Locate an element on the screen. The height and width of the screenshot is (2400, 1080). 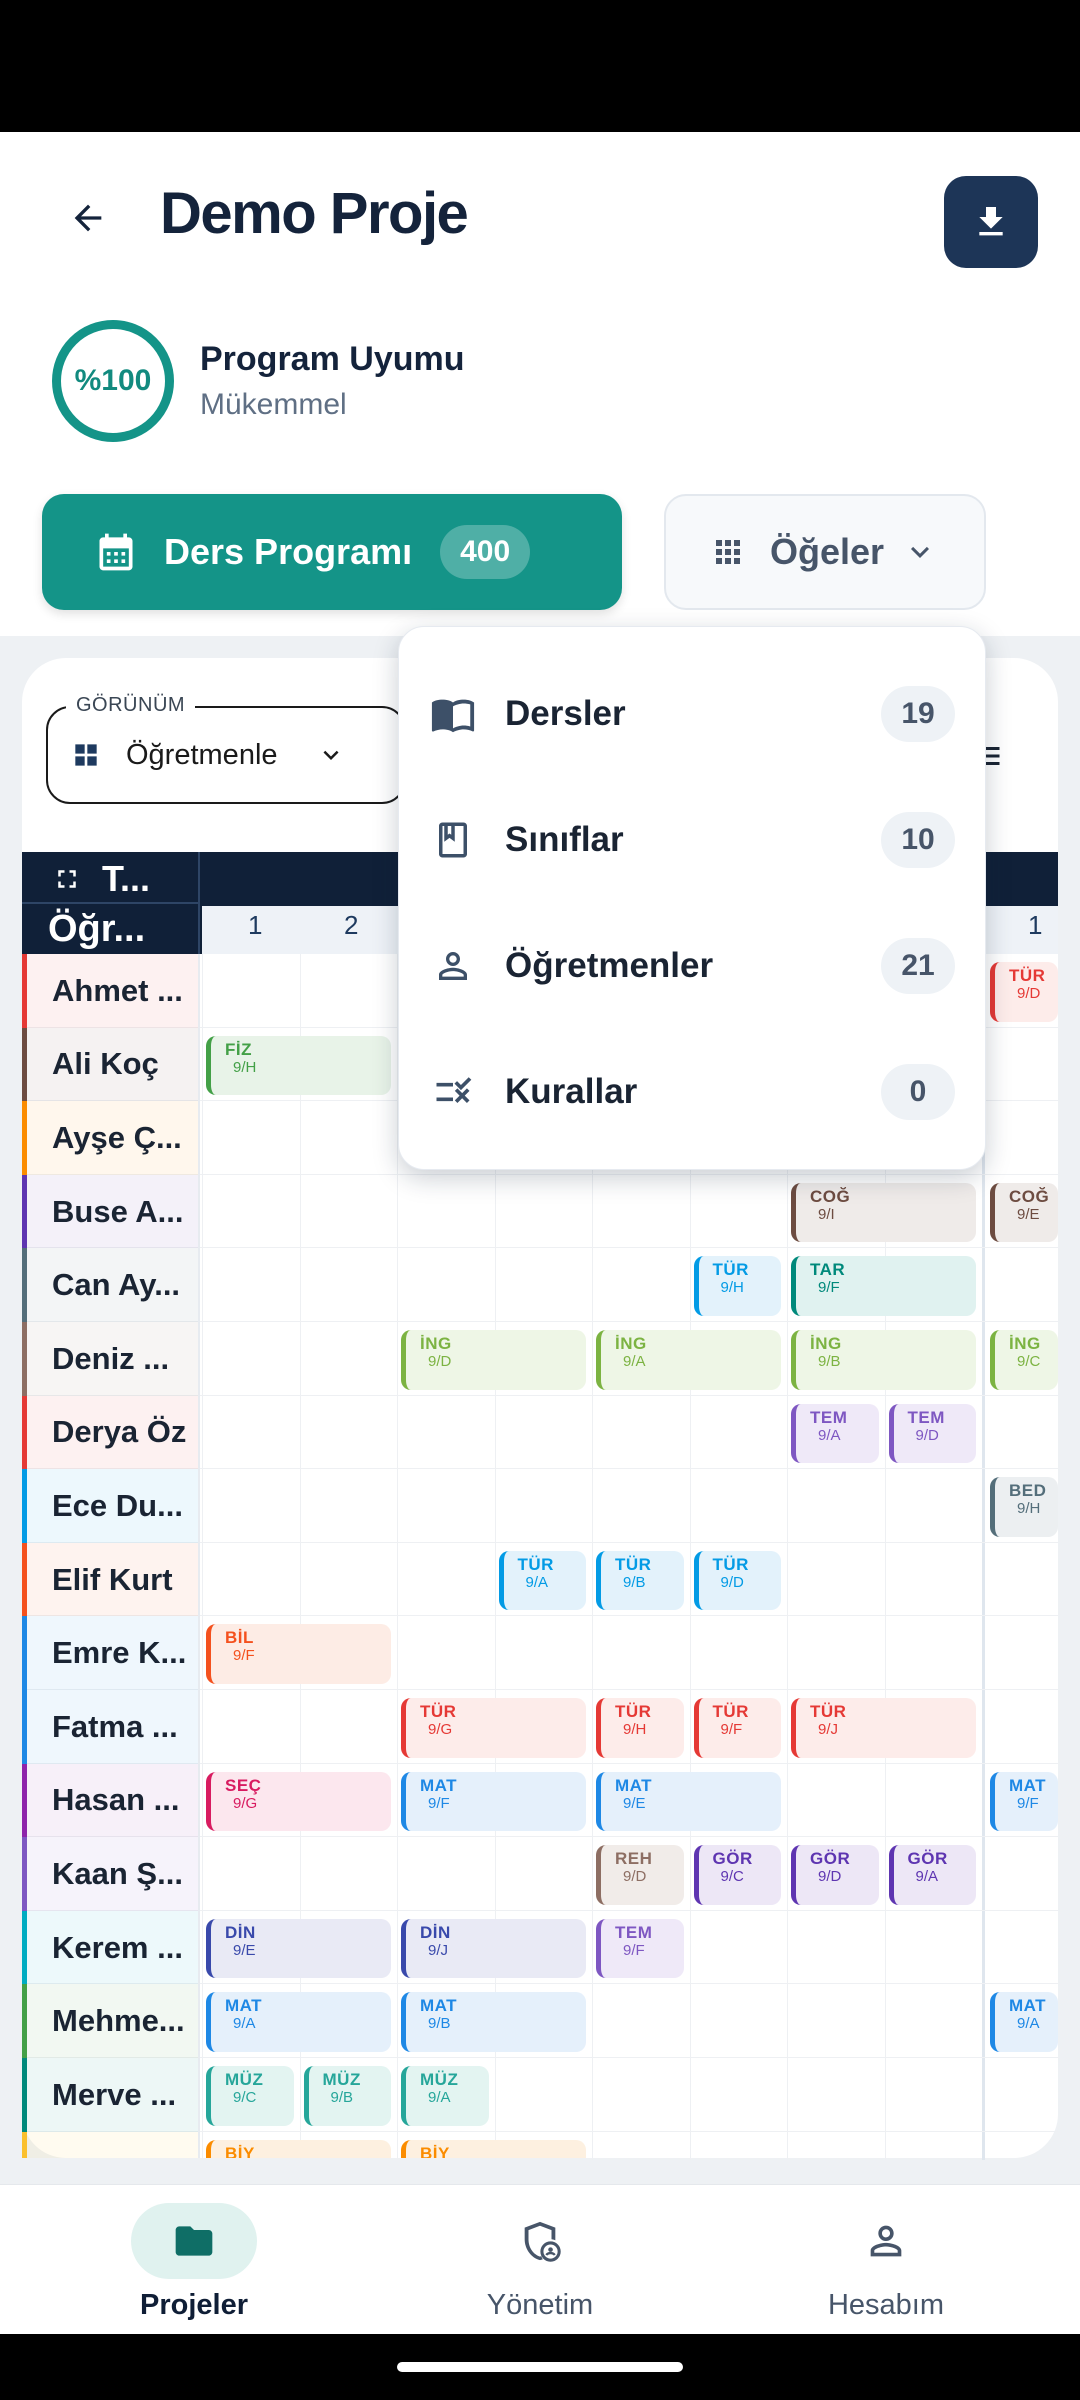
lesson-cell: TEM 9/F is located at coordinates (640, 1948).